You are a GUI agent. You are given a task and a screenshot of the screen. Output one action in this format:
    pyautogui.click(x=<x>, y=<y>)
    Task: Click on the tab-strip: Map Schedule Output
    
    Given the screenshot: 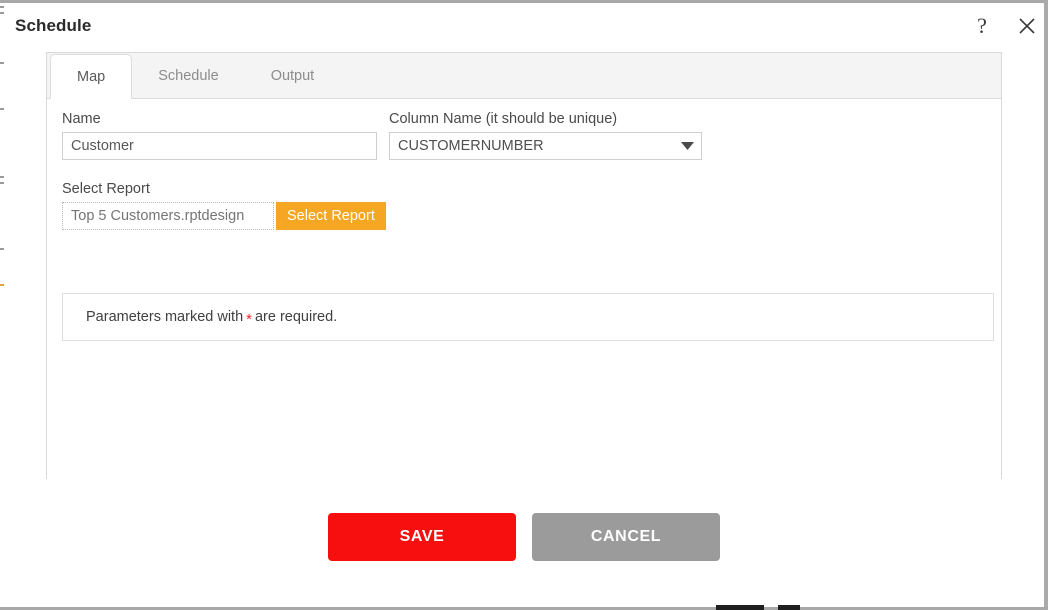 What is the action you would take?
    pyautogui.click(x=524, y=76)
    